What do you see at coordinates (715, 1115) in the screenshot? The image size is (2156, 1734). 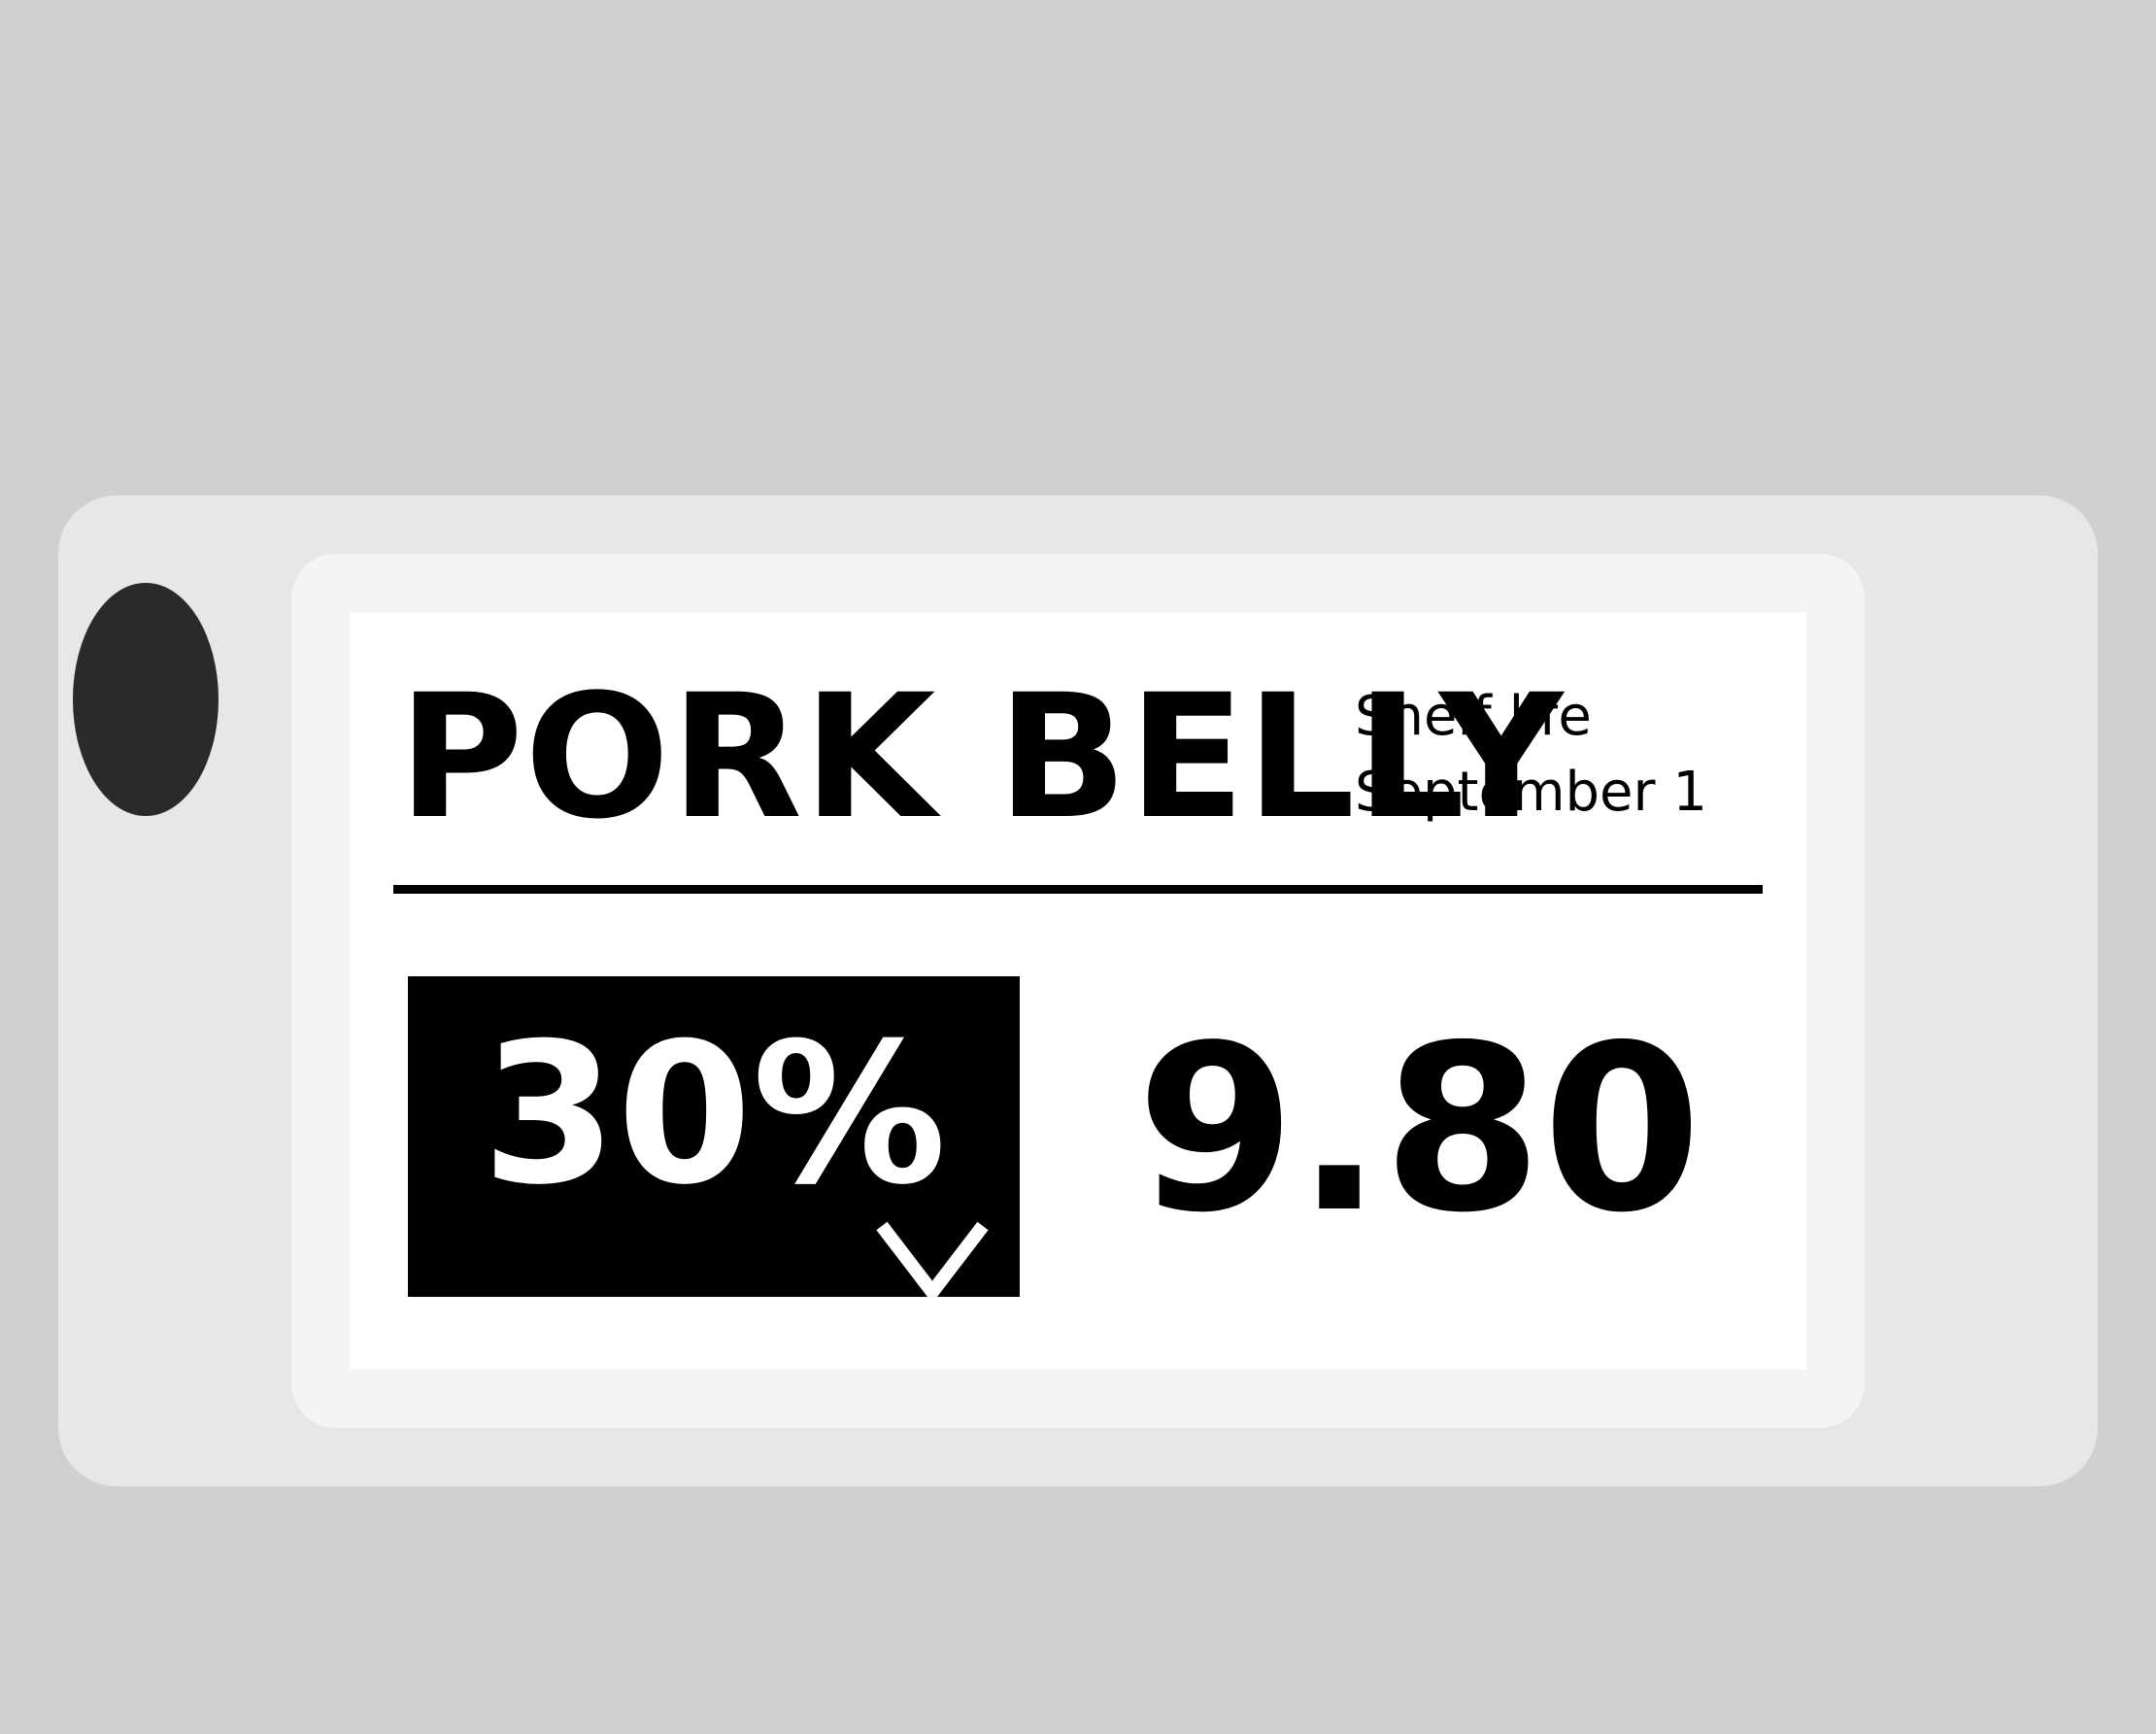 I see `discount-value: 30%` at bounding box center [715, 1115].